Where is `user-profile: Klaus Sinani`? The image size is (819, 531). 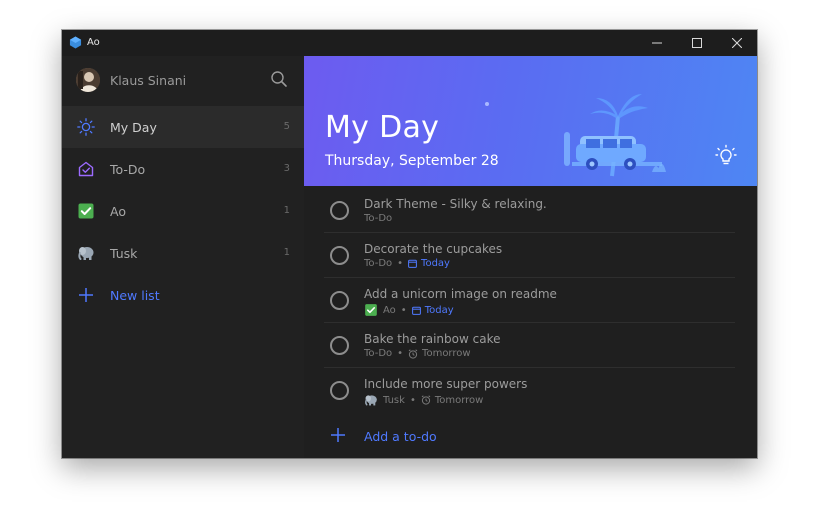
user-profile: Klaus Sinani is located at coordinates (183, 81).